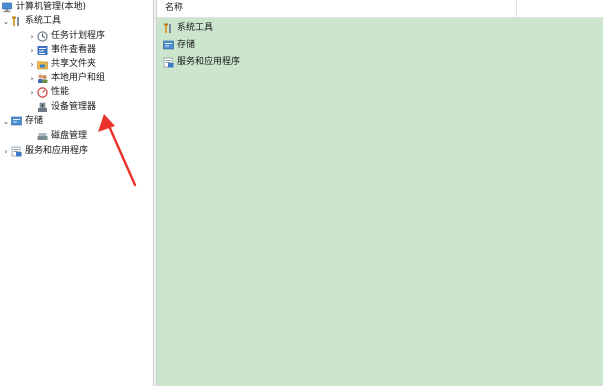  I want to click on list-item-services-applications: 服务和应用程序, so click(201, 62).